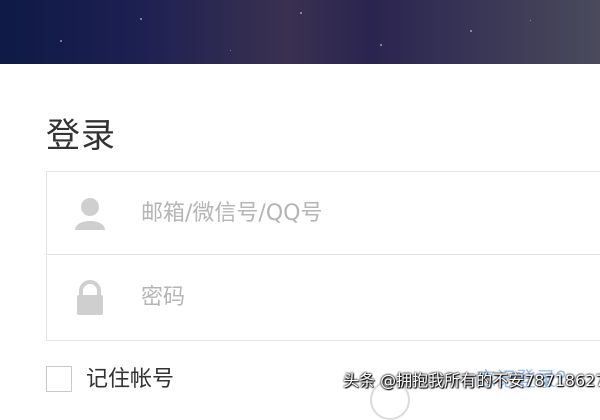 The height and width of the screenshot is (420, 600). Describe the element at coordinates (232, 213) in the screenshot. I see `username-placeholder: 邮箱/微信号/QQ号` at that location.